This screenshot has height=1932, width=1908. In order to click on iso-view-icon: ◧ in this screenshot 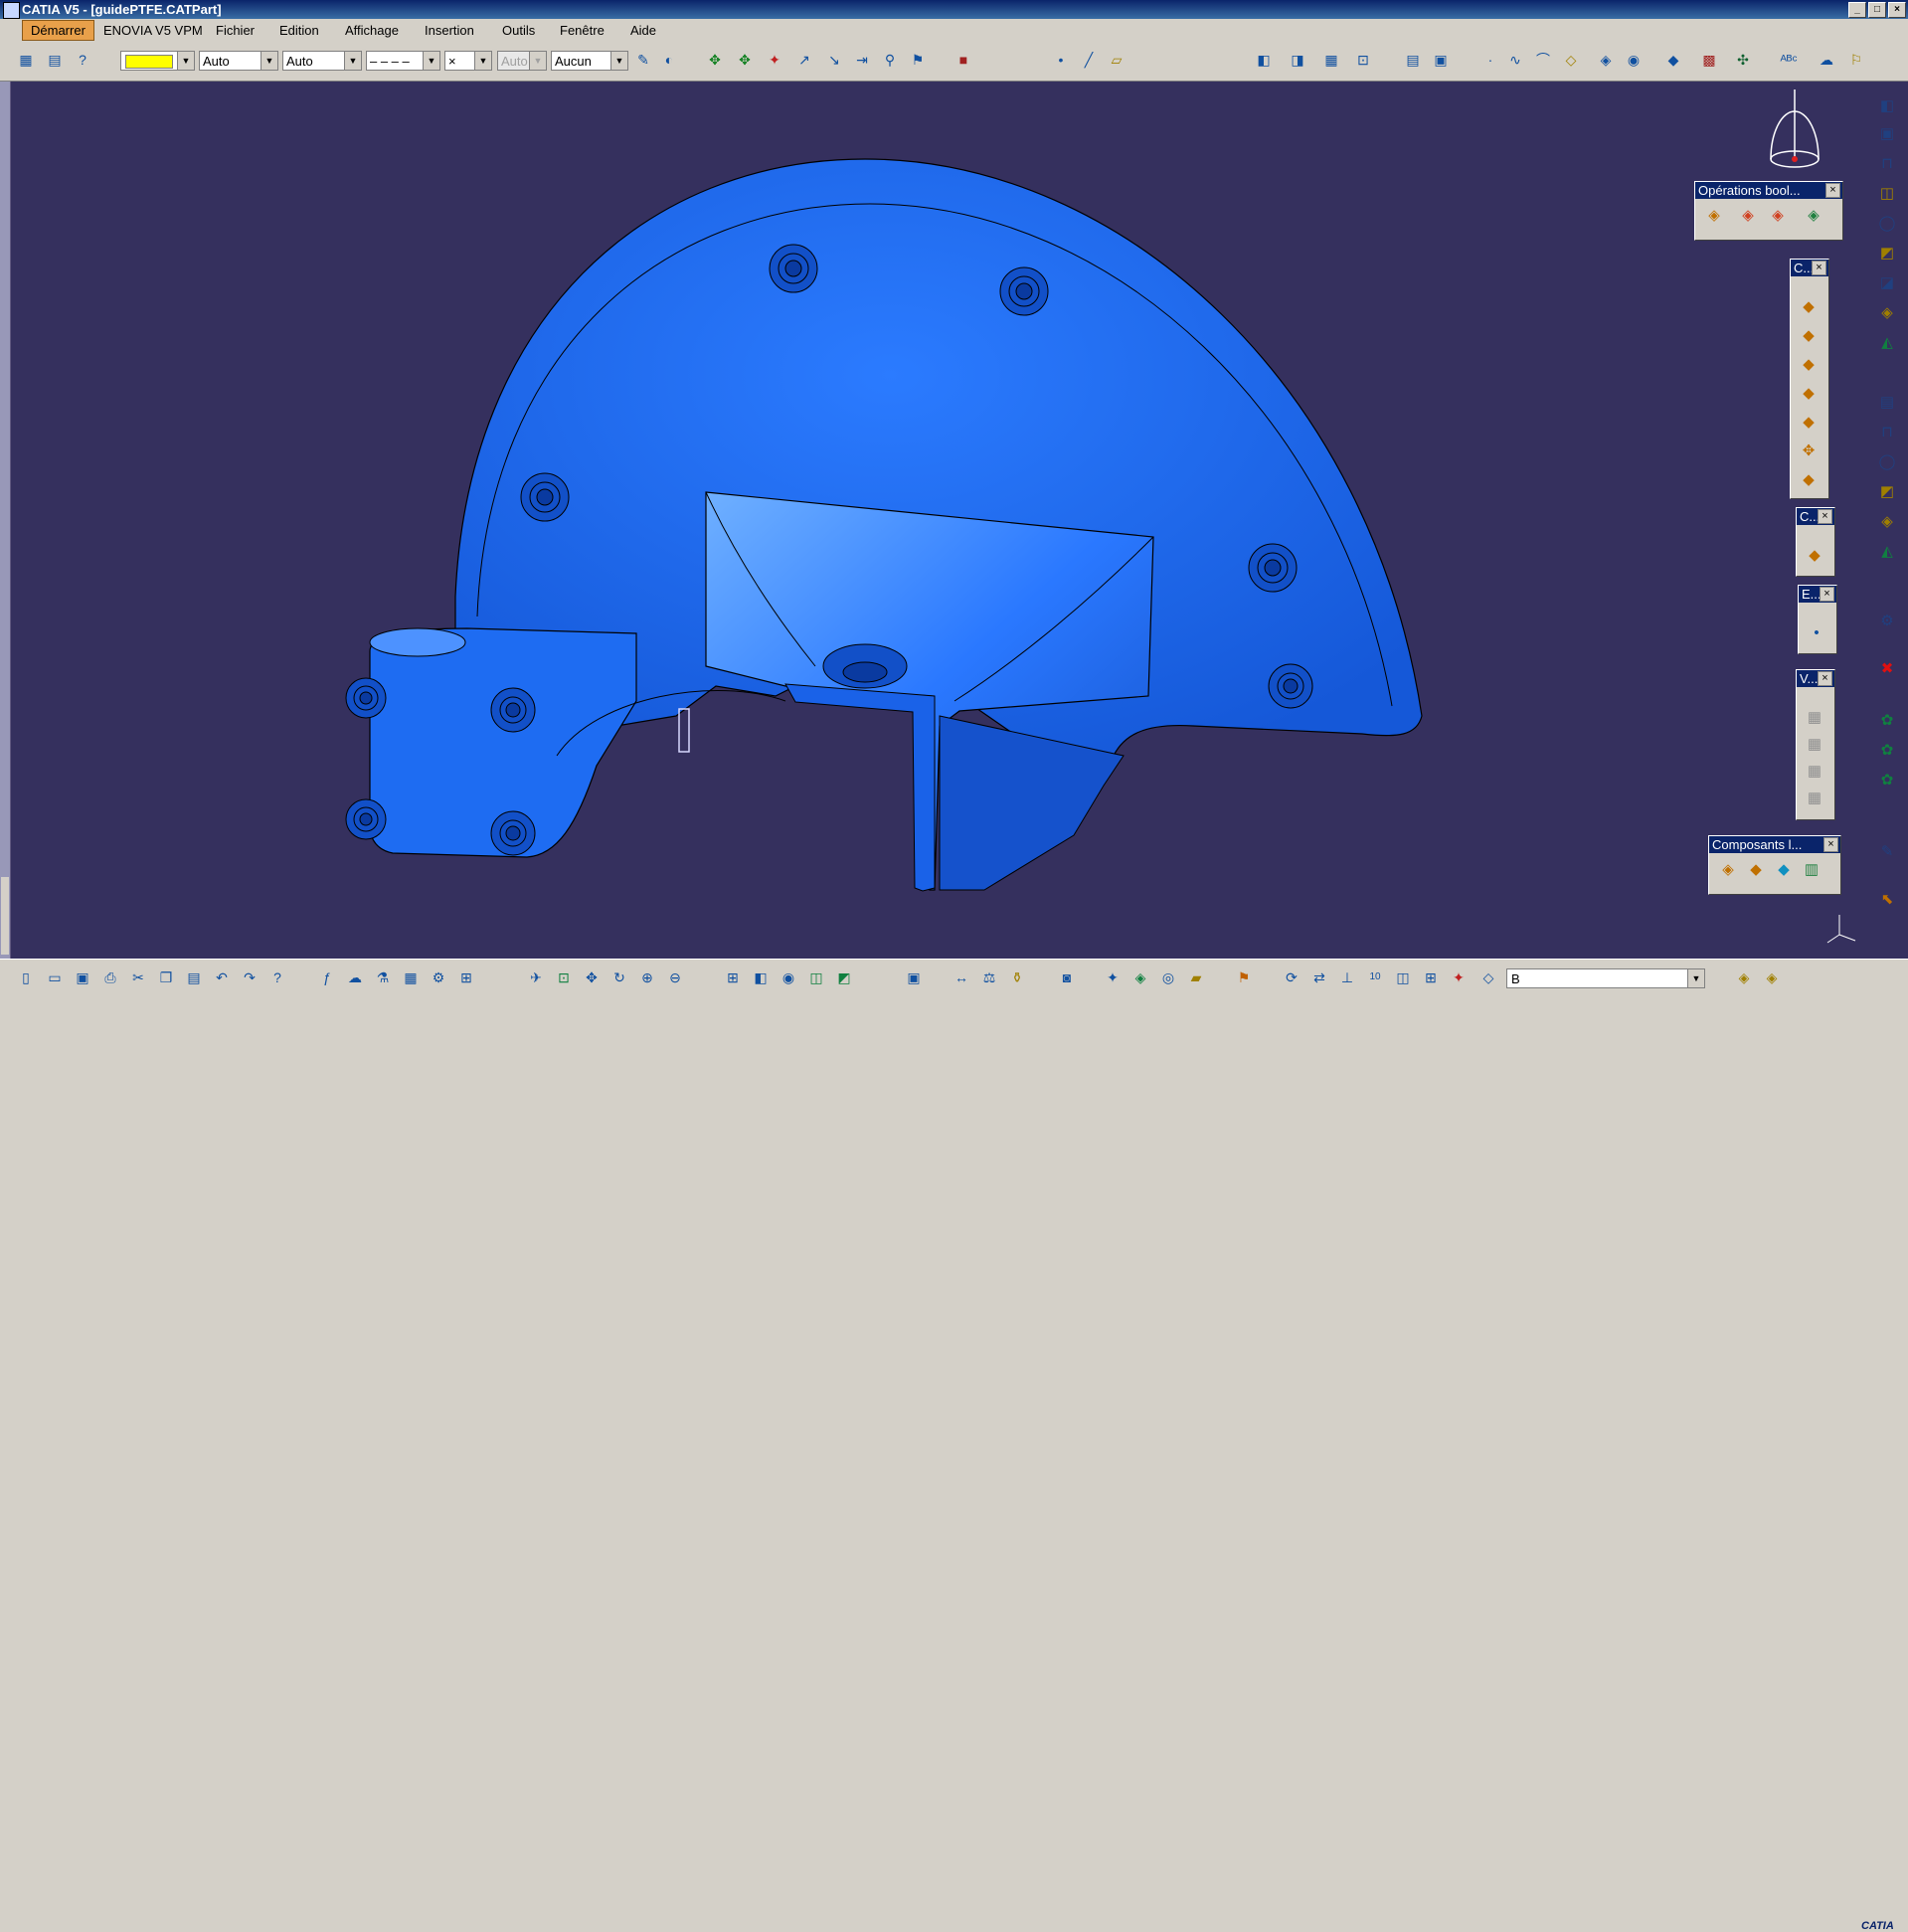, I will do `click(761, 977)`.